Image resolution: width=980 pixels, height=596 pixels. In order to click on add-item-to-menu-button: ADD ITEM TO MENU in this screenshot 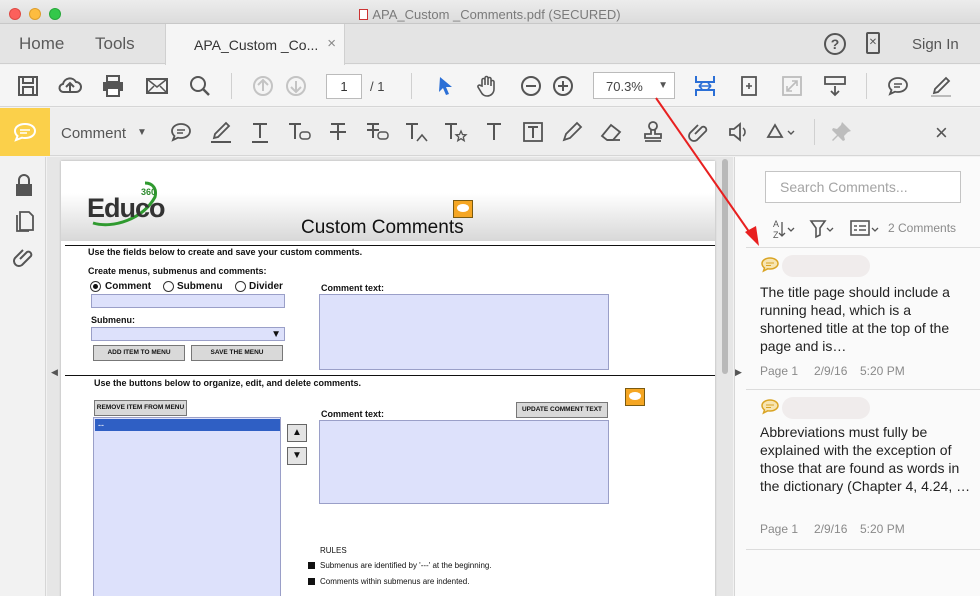, I will do `click(139, 353)`.